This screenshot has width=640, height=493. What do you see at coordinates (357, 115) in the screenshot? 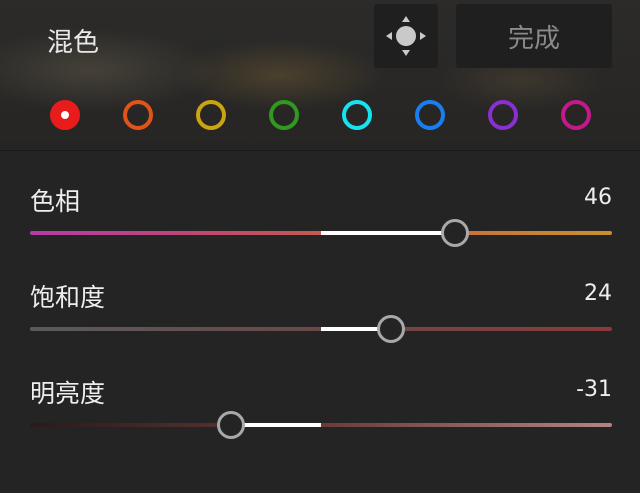
I see `swatch-aqua` at bounding box center [357, 115].